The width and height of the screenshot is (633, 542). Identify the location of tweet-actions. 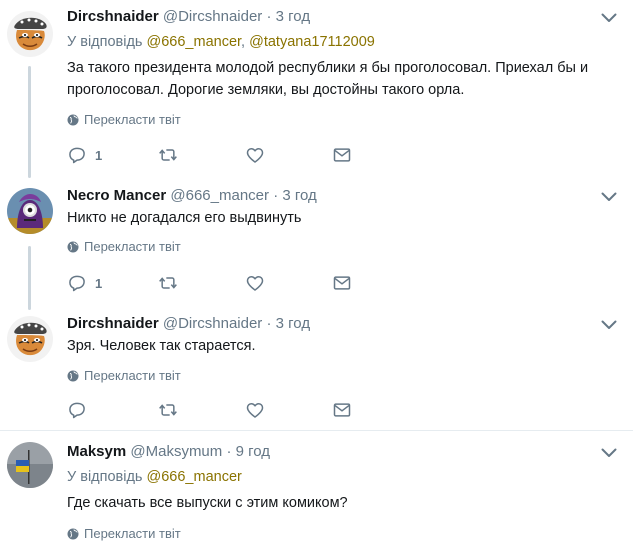
(217, 410).